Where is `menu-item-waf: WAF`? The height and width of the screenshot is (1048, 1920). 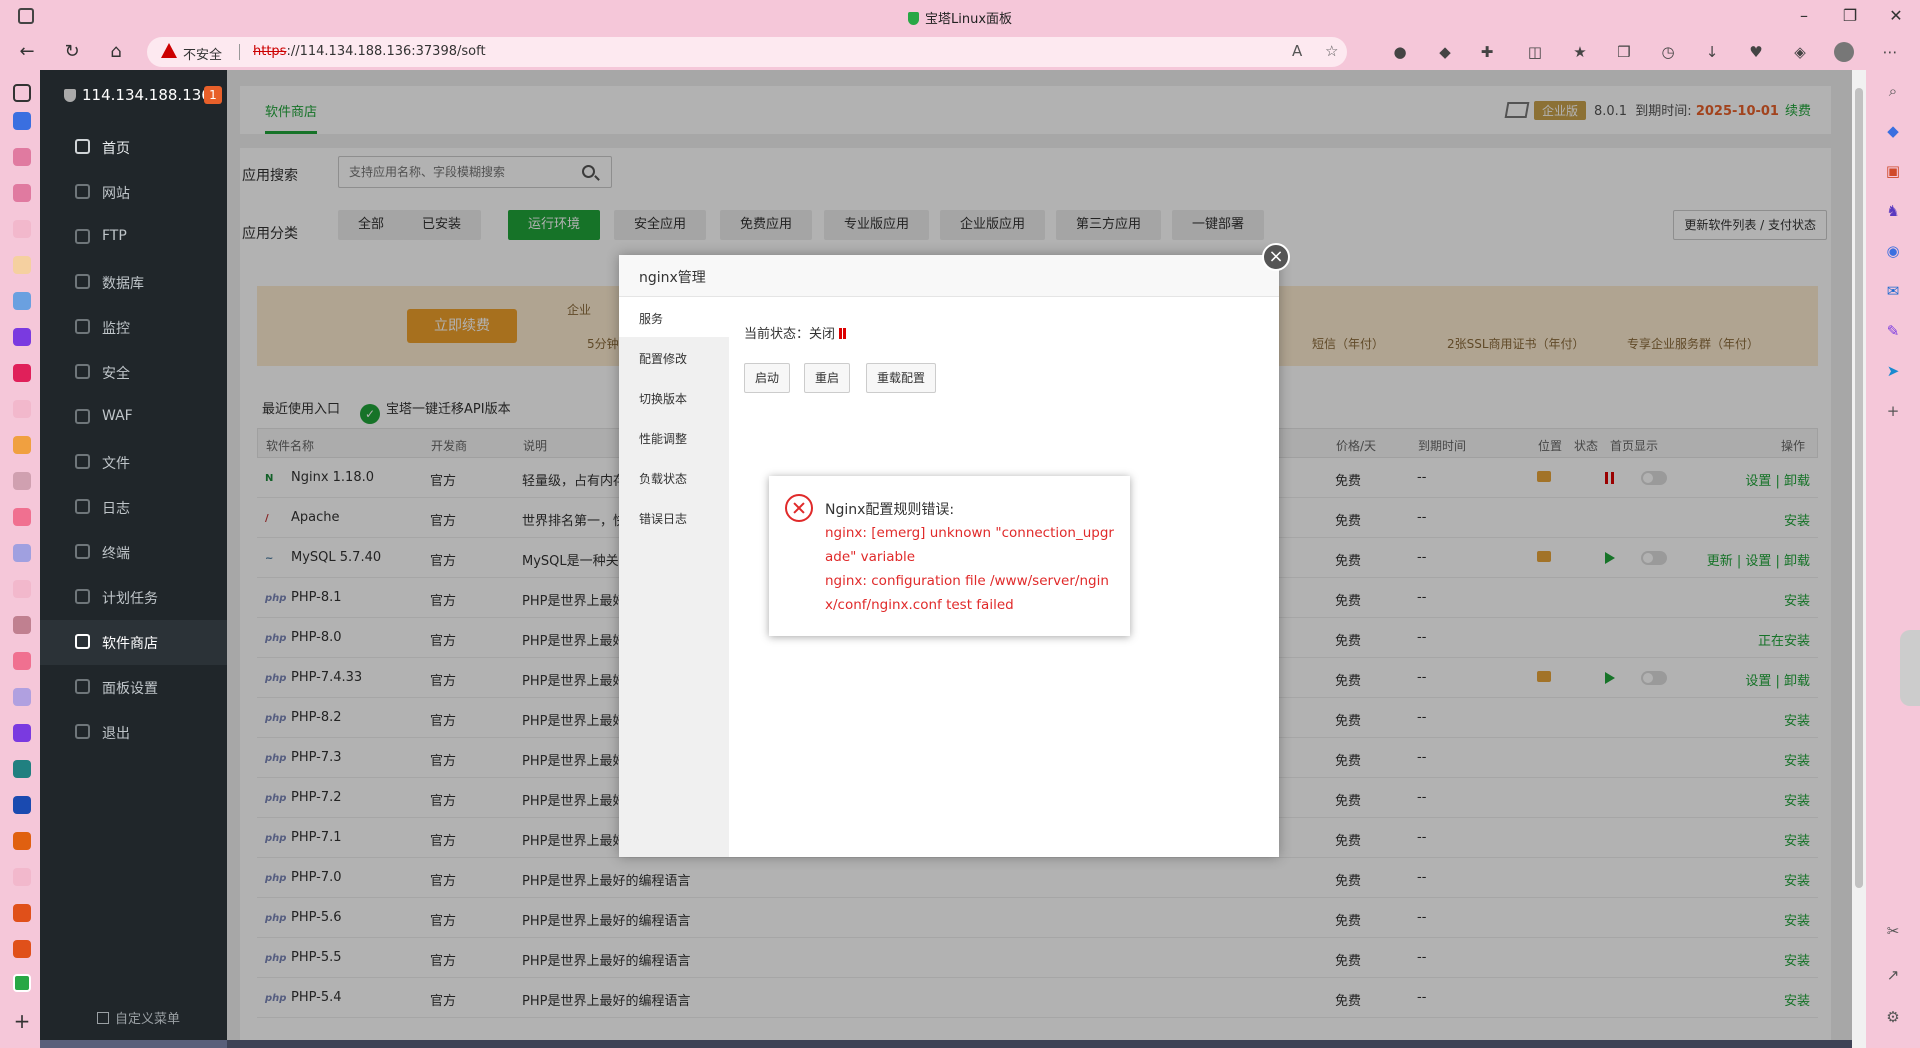
menu-item-waf: WAF is located at coordinates (133, 417).